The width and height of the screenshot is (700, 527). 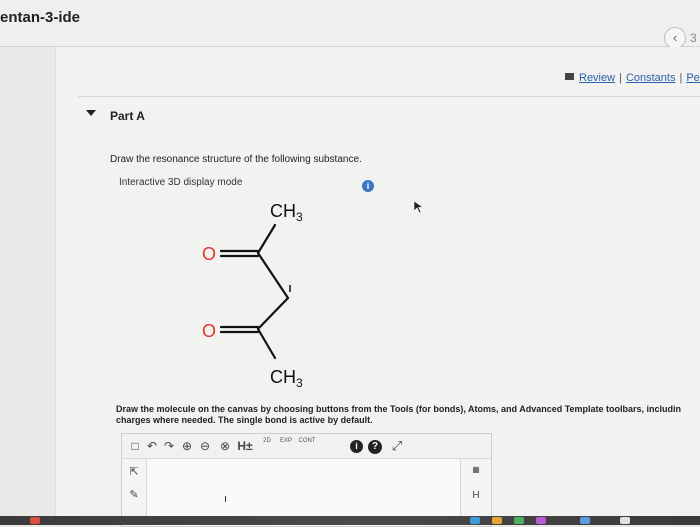 I want to click on bottom-methyl-label: CH3, so click(x=286, y=378).